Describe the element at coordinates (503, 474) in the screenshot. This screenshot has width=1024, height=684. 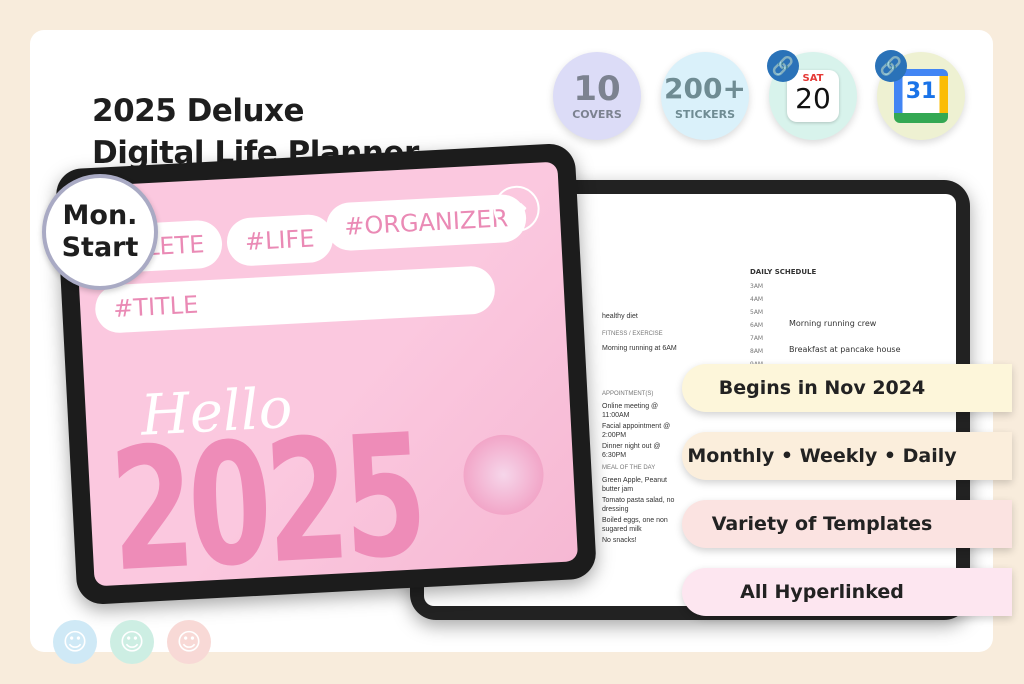
I see `heart-sticker-icon` at that location.